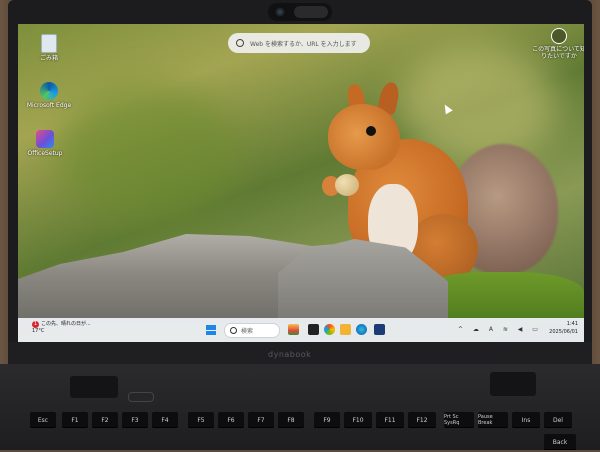 This screenshot has width=600, height=452. Describe the element at coordinates (280, 12) in the screenshot. I see `webcam-lens-icon` at that location.